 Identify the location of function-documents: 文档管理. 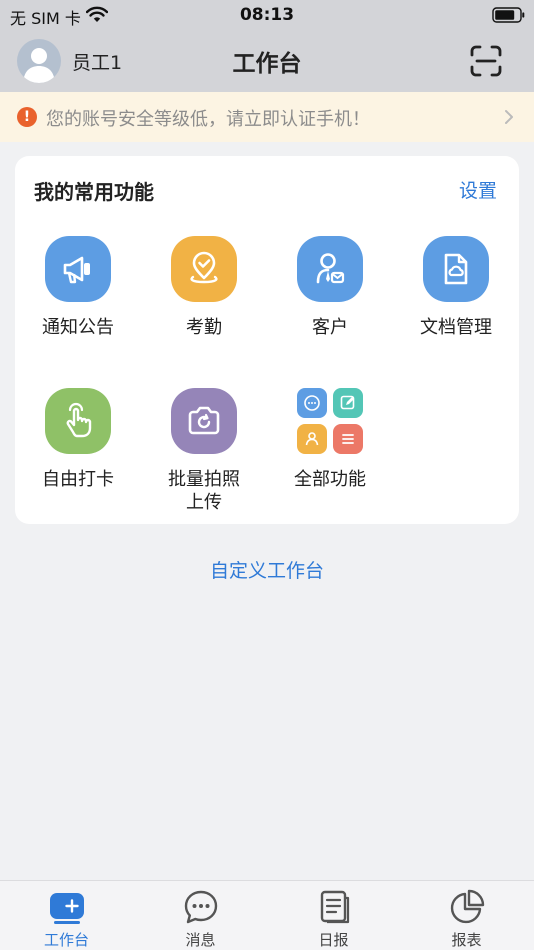
(456, 287).